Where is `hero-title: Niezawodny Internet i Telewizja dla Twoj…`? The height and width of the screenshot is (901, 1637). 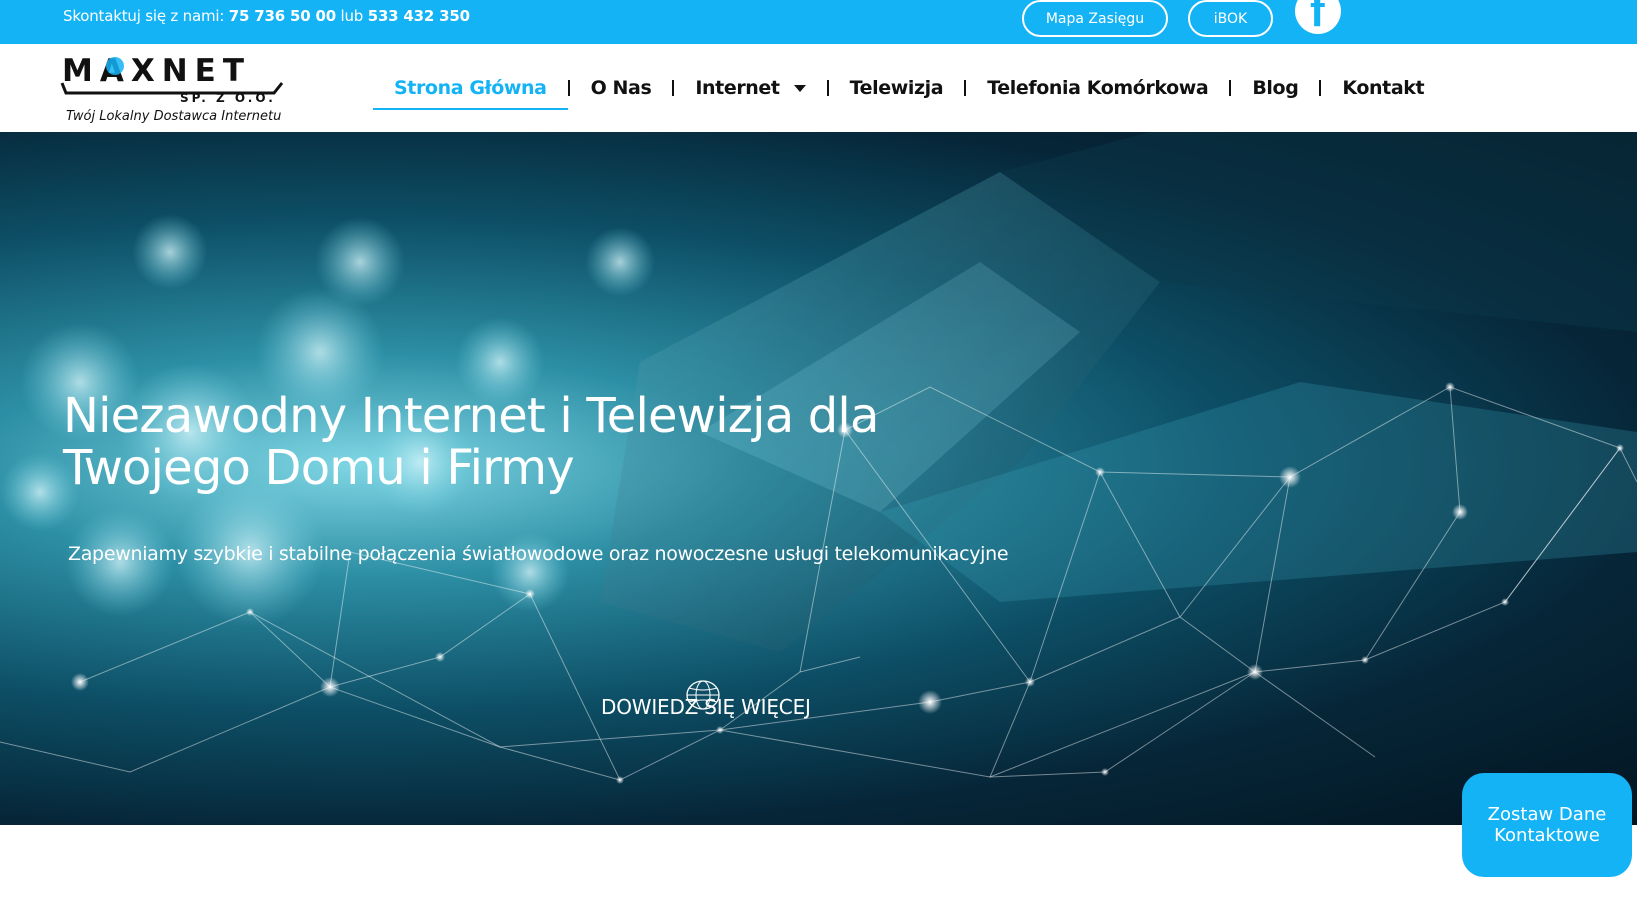 hero-title: Niezawodny Internet i Telewizja dla Twoj… is located at coordinates (471, 442).